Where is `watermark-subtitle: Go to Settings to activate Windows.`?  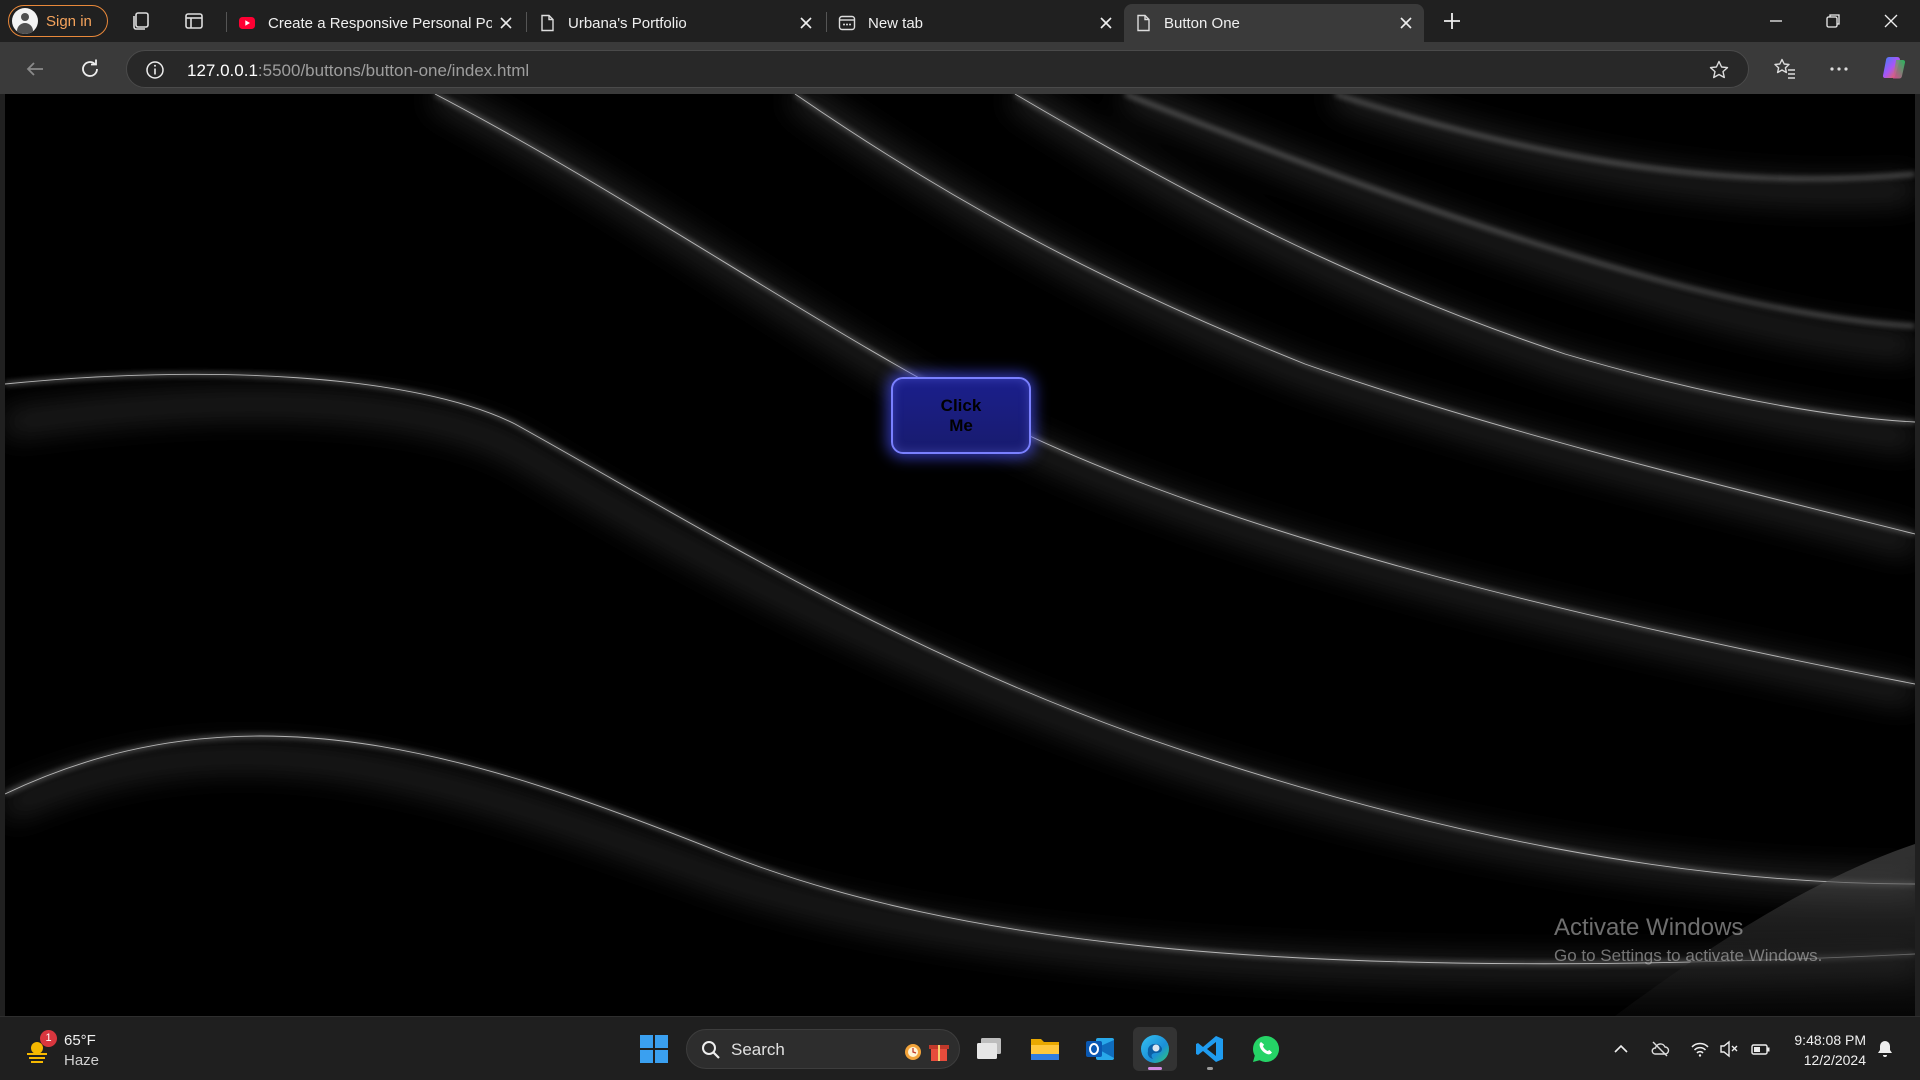
watermark-subtitle: Go to Settings to activate Windows. is located at coordinates (1688, 955).